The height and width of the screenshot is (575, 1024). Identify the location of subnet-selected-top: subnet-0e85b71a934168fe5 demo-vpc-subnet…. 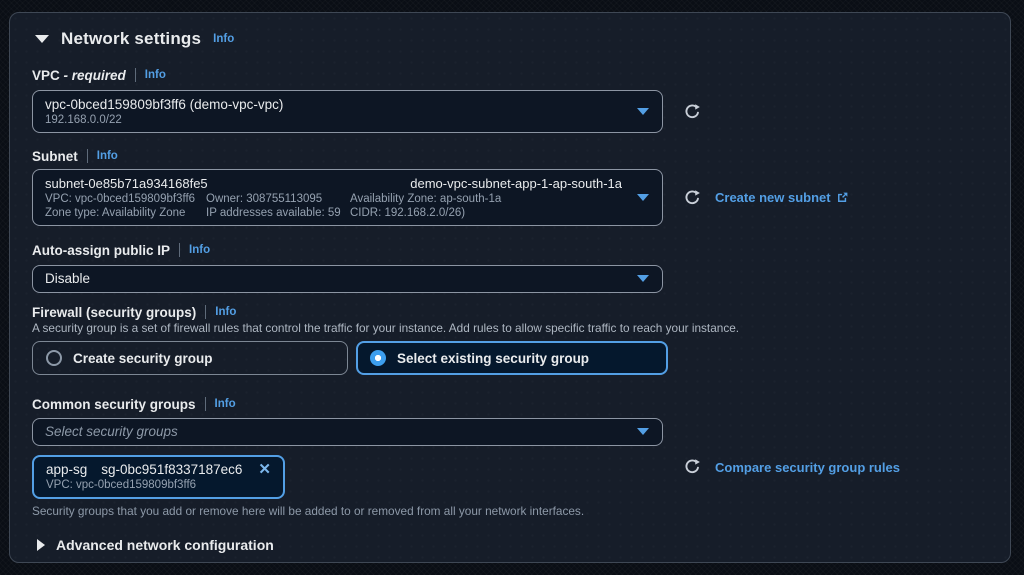
(333, 184).